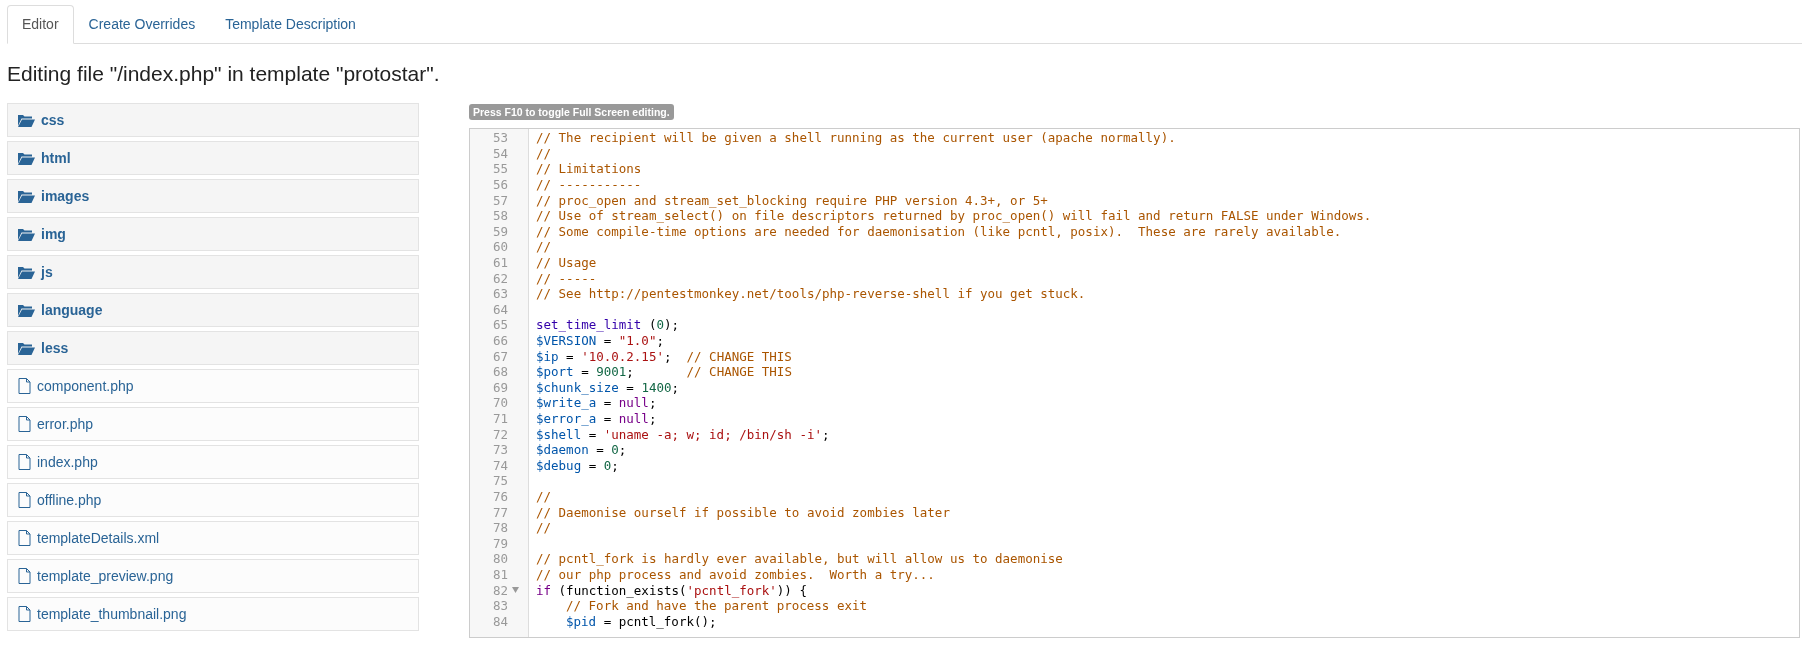 Image resolution: width=1809 pixels, height=672 pixels. What do you see at coordinates (290, 24) in the screenshot?
I see `tab: Template Description` at bounding box center [290, 24].